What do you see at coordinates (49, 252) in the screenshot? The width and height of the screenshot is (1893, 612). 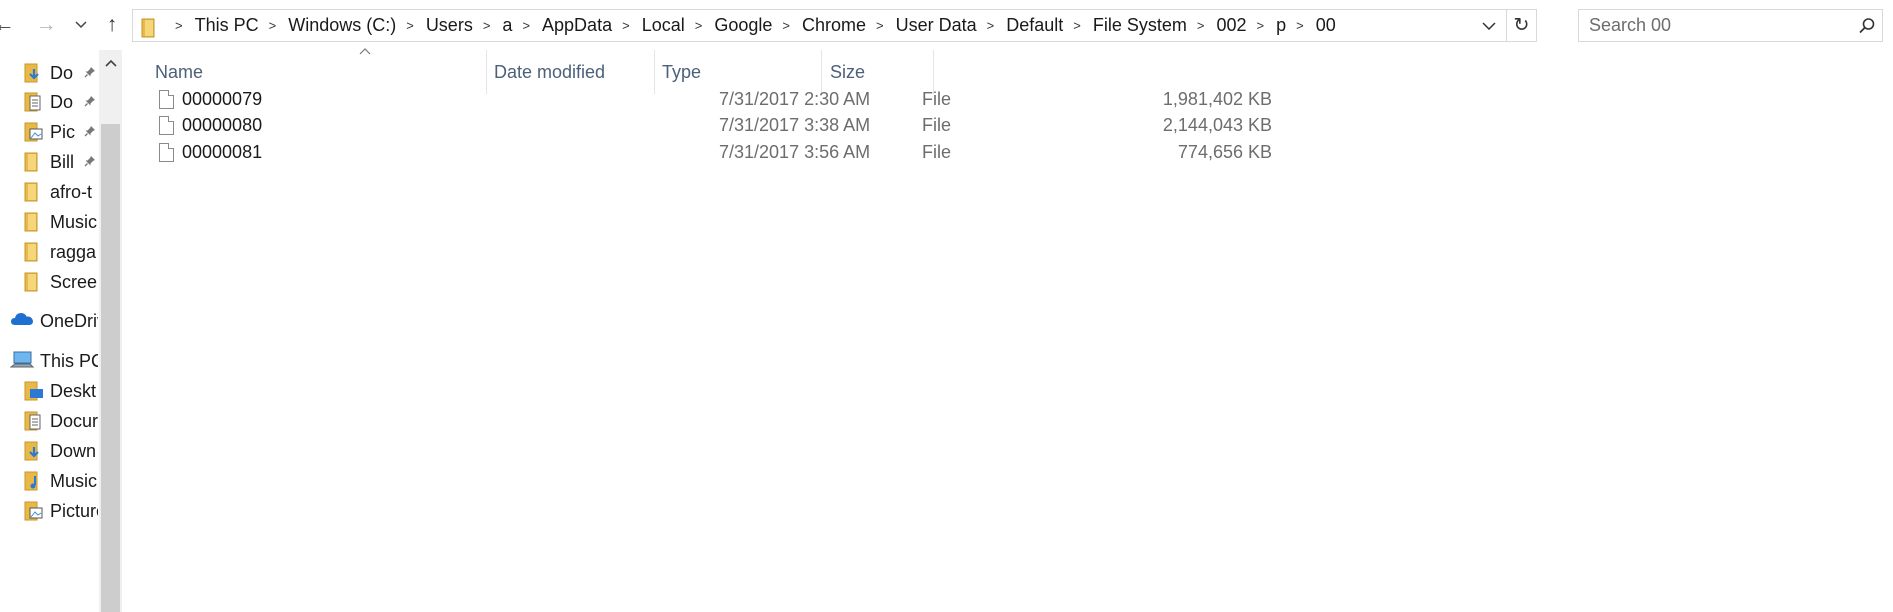 I see `navpane-item-ragga: ragga` at bounding box center [49, 252].